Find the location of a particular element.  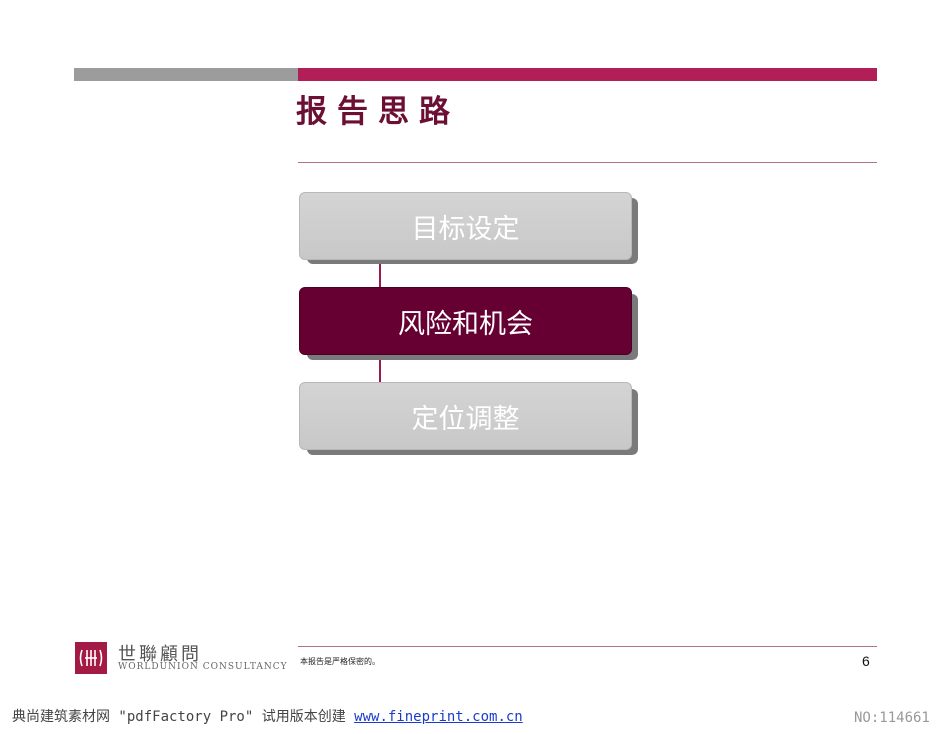

company-logo-icon is located at coordinates (91, 658).